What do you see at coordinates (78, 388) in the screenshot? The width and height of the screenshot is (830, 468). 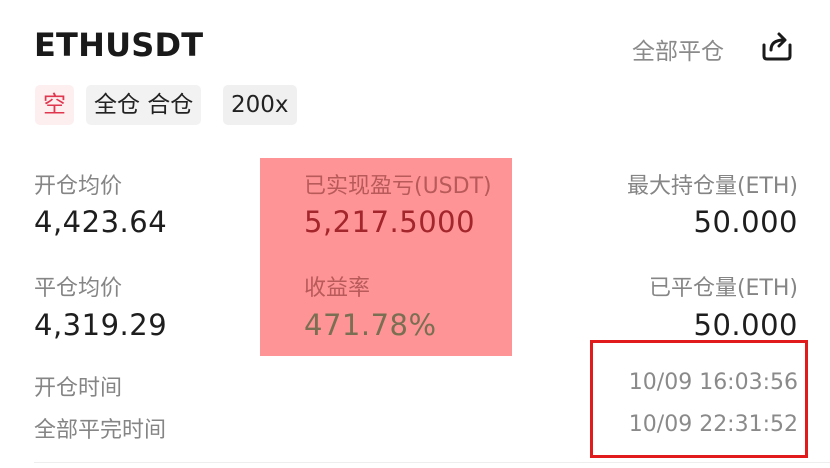 I see `open-time-label: 开仓时间` at bounding box center [78, 388].